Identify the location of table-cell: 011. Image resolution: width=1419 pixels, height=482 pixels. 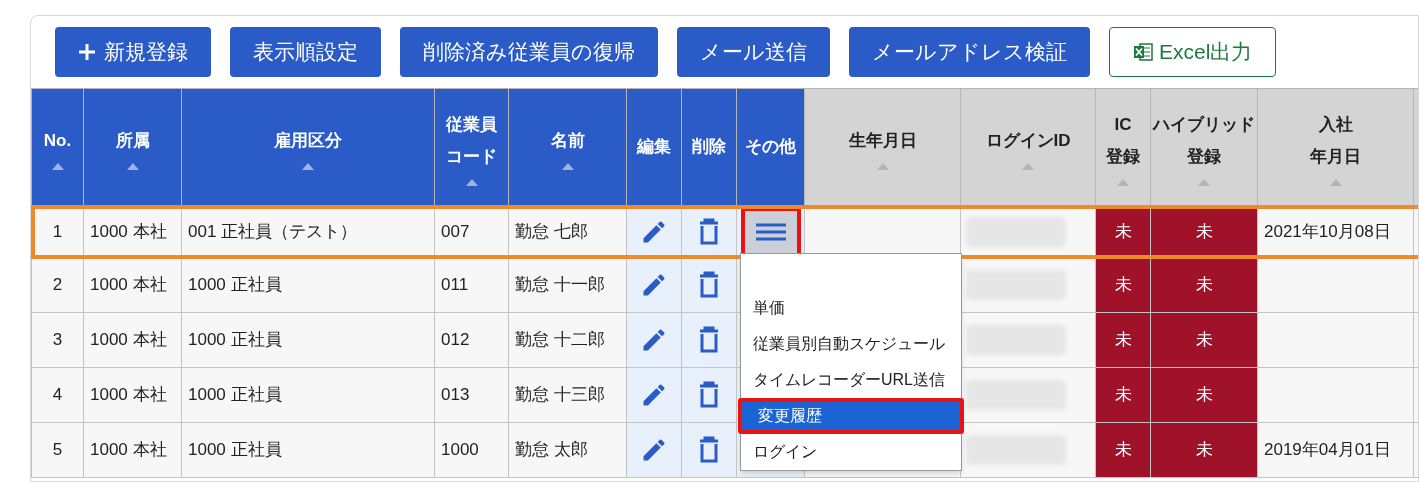
(455, 285).